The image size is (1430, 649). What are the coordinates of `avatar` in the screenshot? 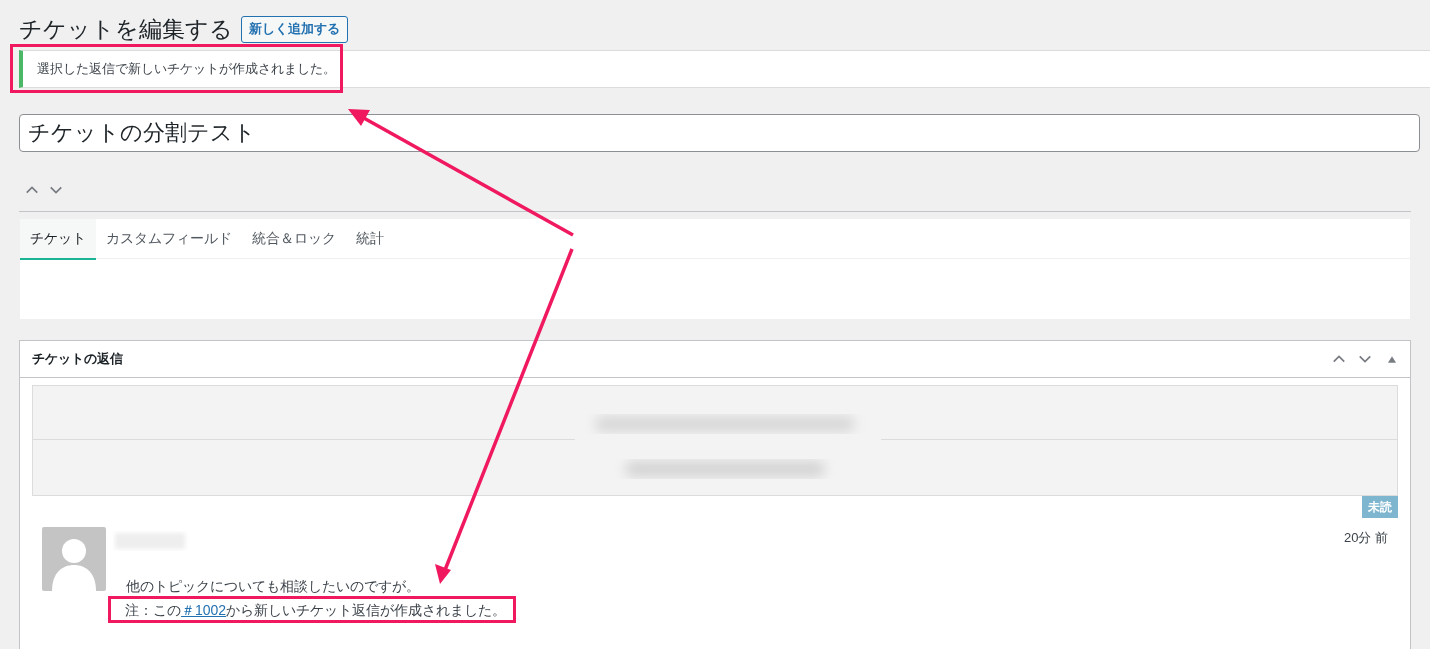 It's located at (74, 559).